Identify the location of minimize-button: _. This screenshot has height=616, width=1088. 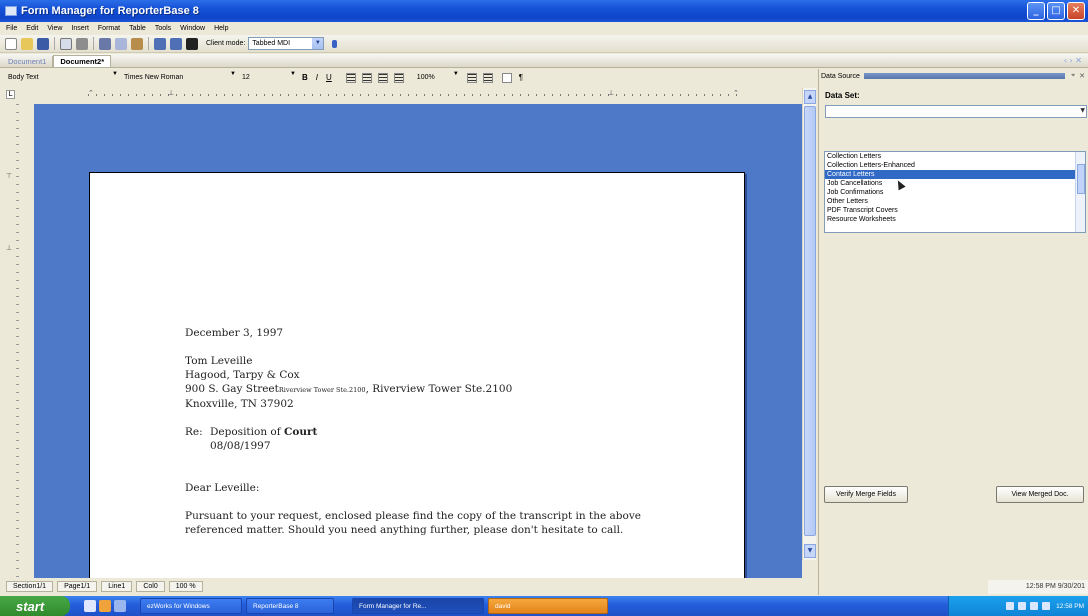
(1036, 11).